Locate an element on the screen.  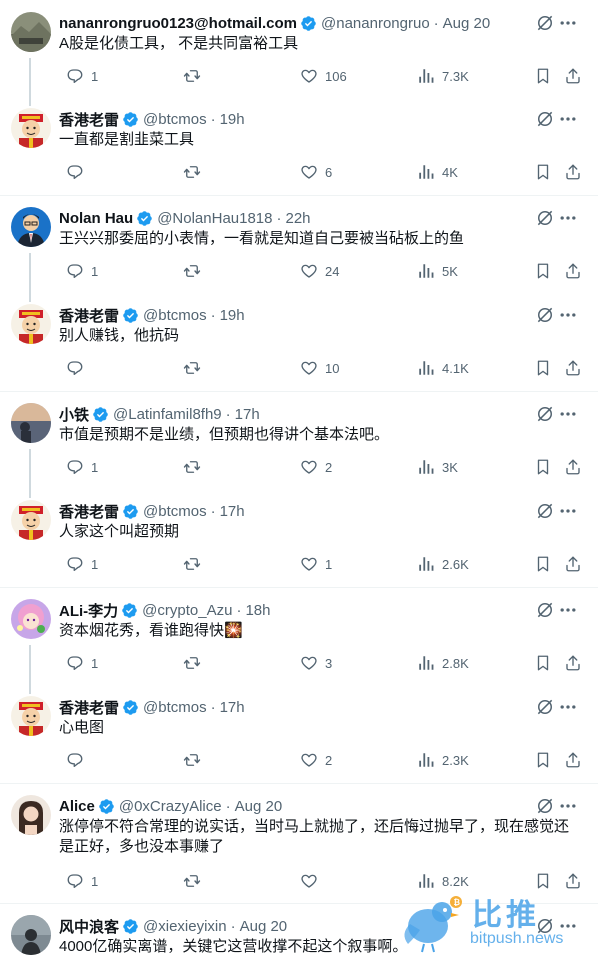
user-handle: @nananrongruo is located at coordinates (375, 23).